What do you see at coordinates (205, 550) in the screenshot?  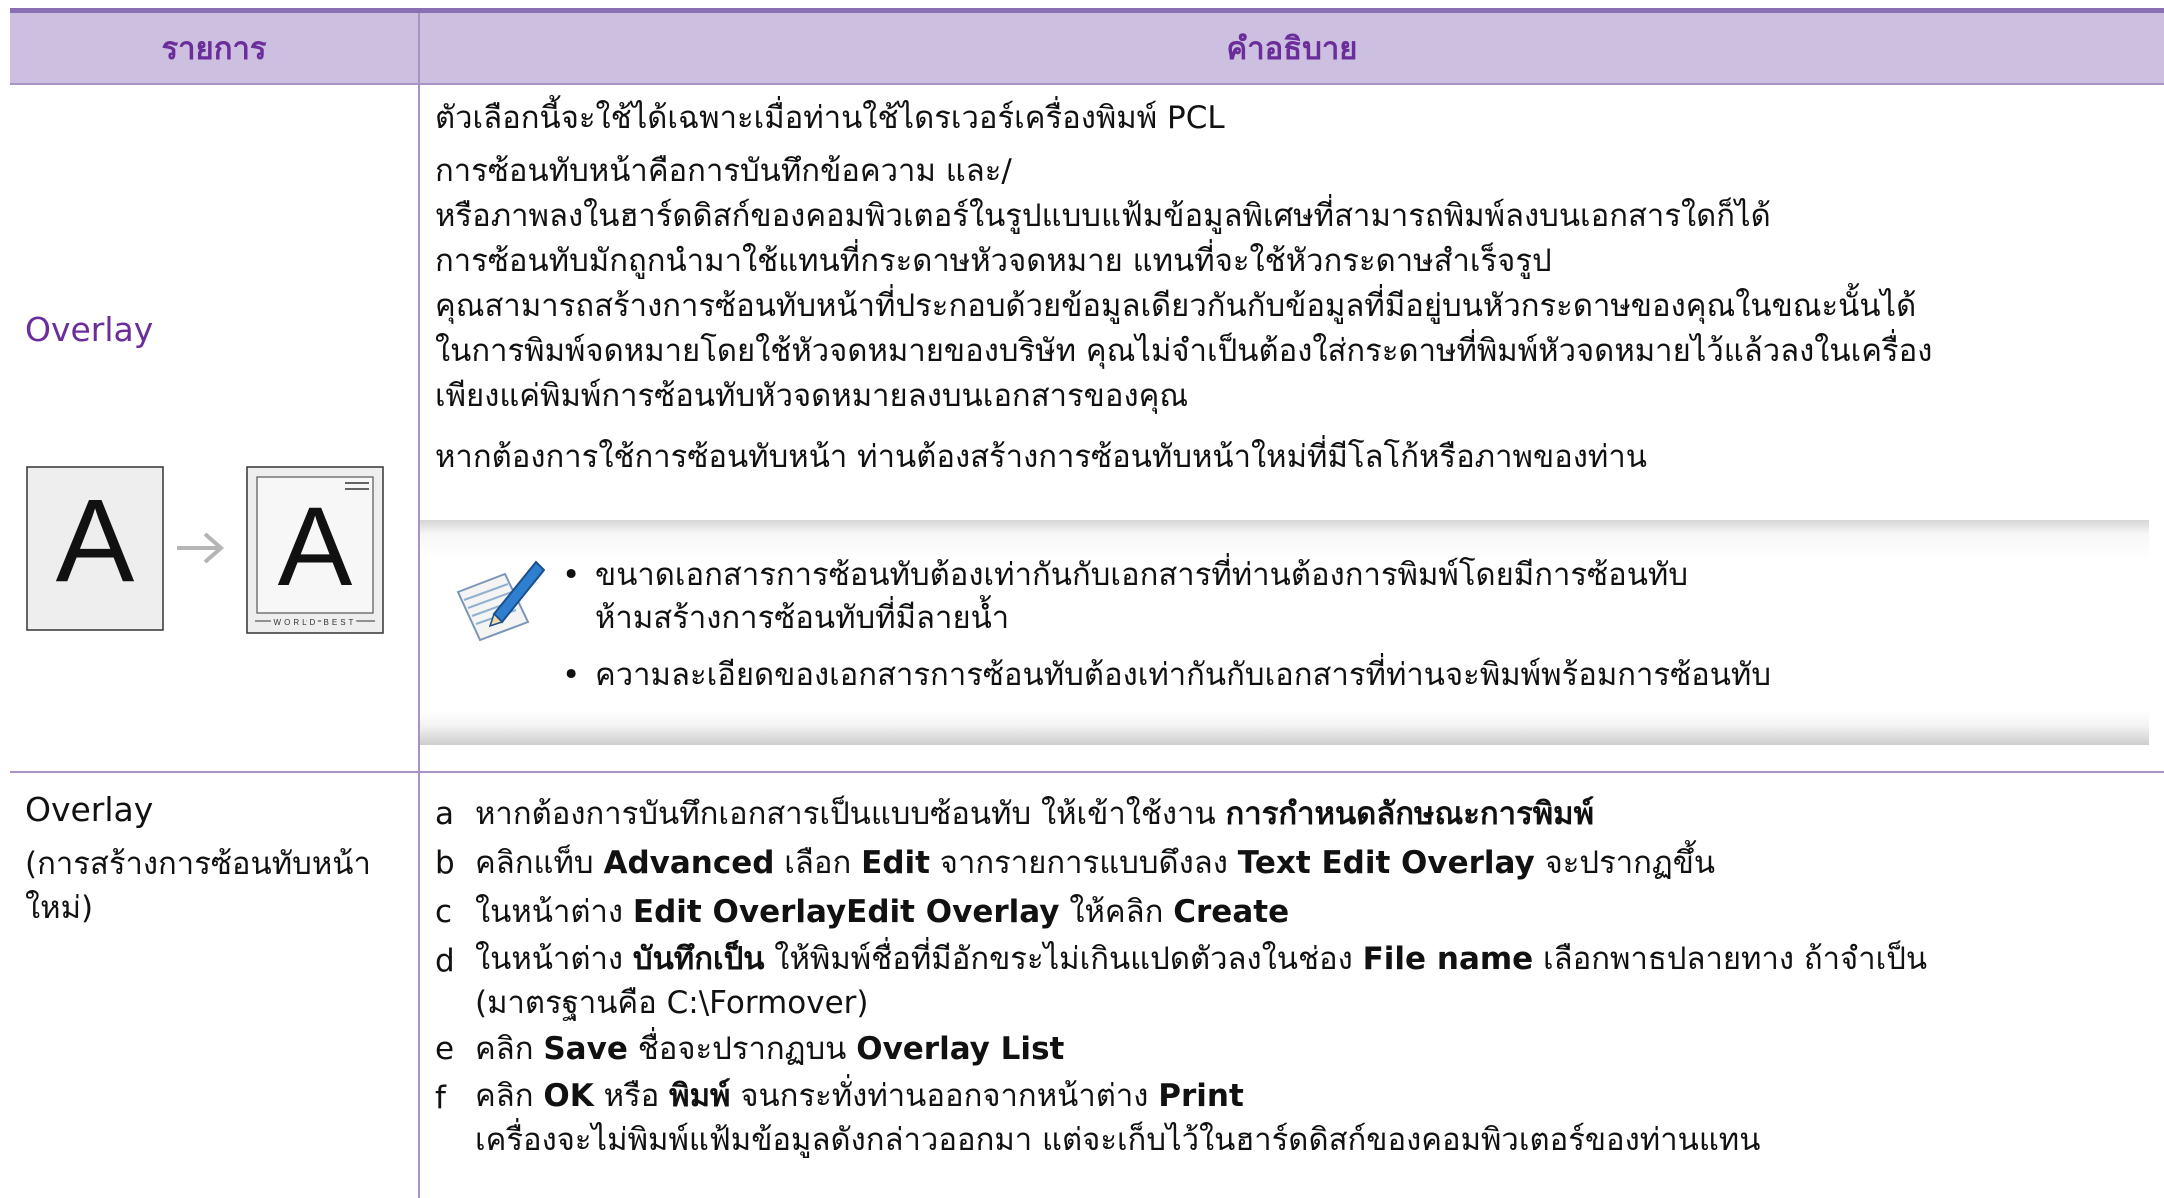 I see `overlay-illustration: A A WORLD BEST` at bounding box center [205, 550].